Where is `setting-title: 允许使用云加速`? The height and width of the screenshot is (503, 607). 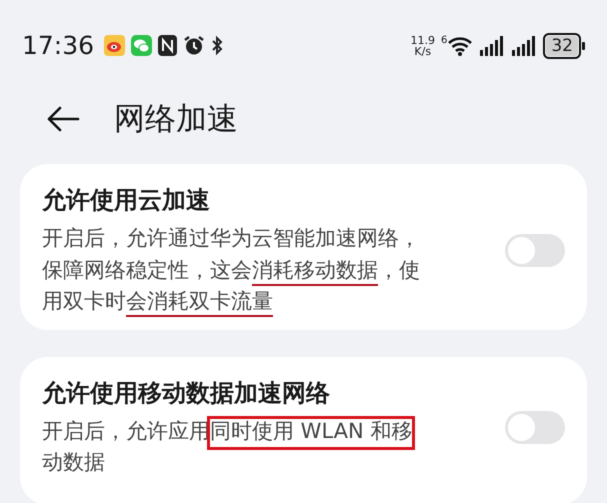 setting-title: 允许使用云加速 is located at coordinates (126, 200).